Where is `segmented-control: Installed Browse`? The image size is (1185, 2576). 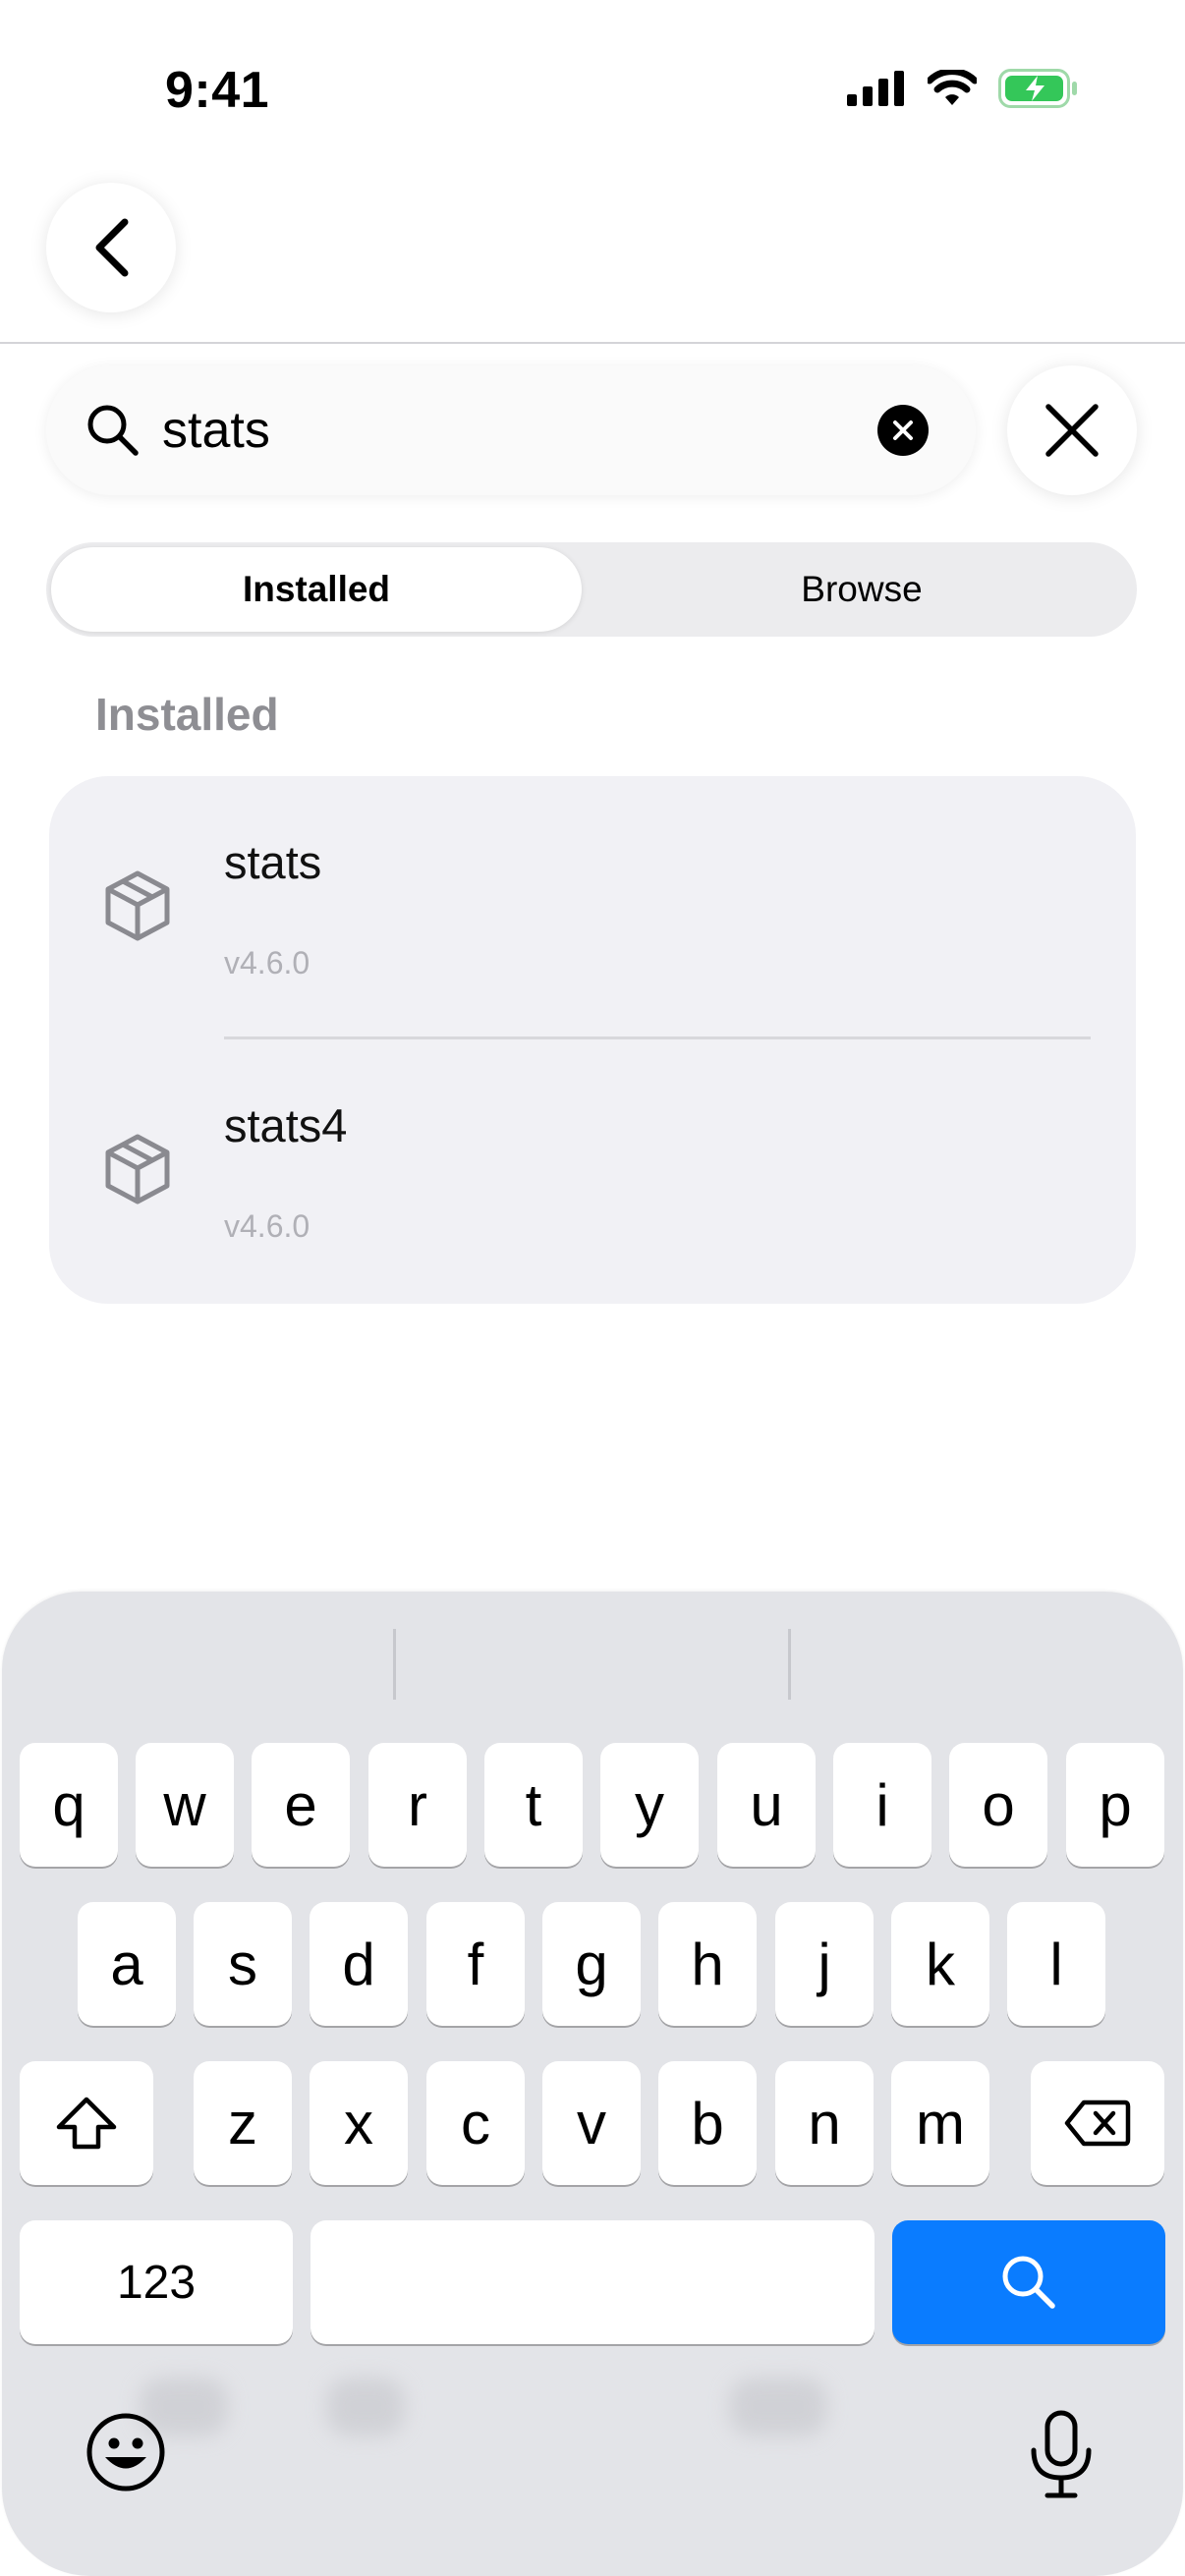
segmented-control: Installed Browse is located at coordinates (592, 589).